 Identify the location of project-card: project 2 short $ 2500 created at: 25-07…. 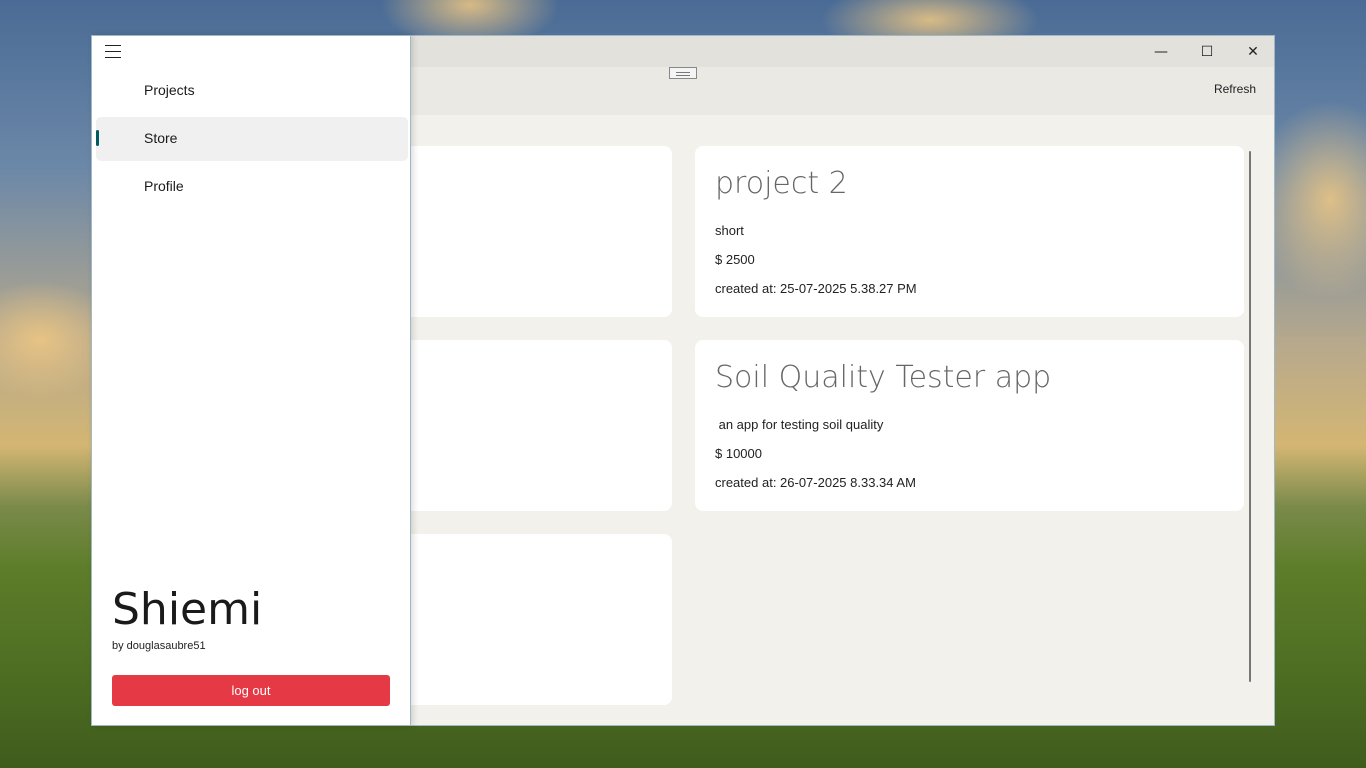
(969, 231).